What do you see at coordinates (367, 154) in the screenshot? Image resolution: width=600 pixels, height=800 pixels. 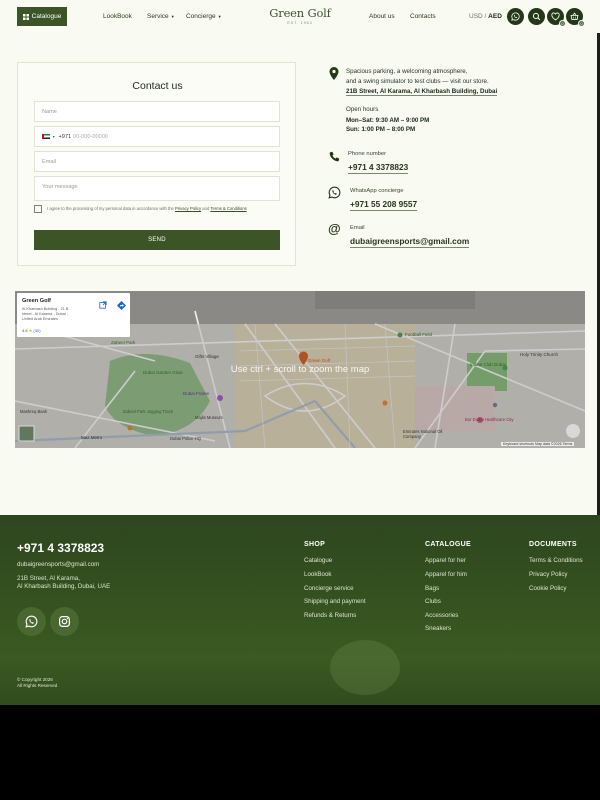 I see `phone-label: Phone number` at bounding box center [367, 154].